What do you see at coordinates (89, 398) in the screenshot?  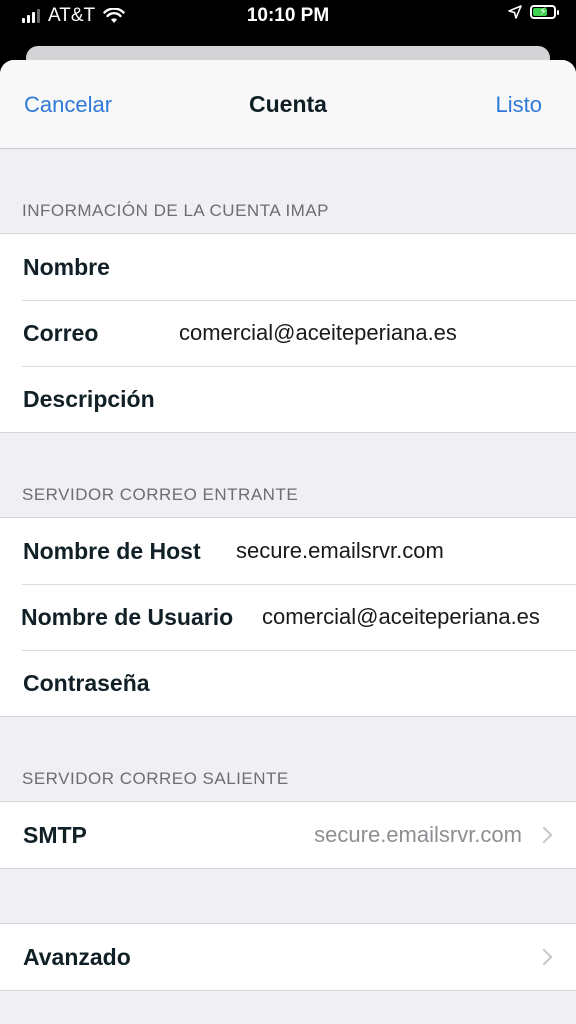 I see `description-label: Descripción` at bounding box center [89, 398].